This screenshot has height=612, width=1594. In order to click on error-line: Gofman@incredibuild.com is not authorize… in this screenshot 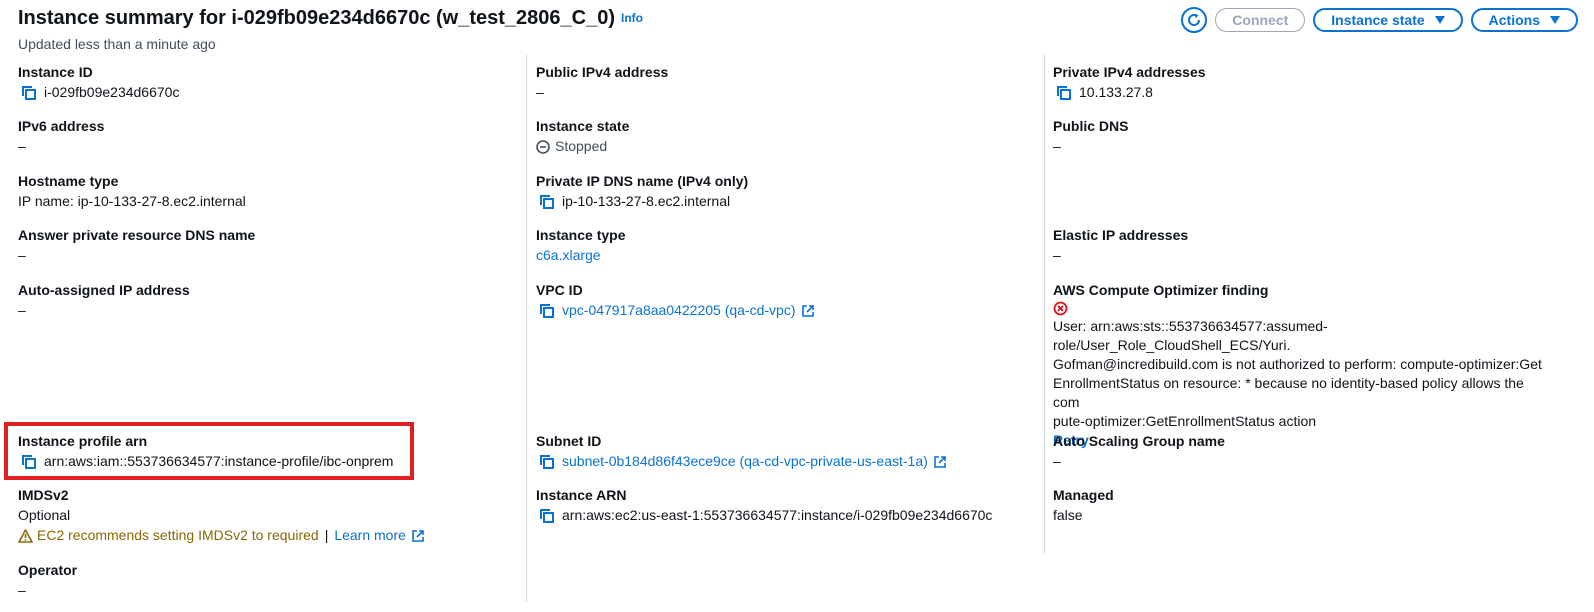, I will do `click(1297, 364)`.